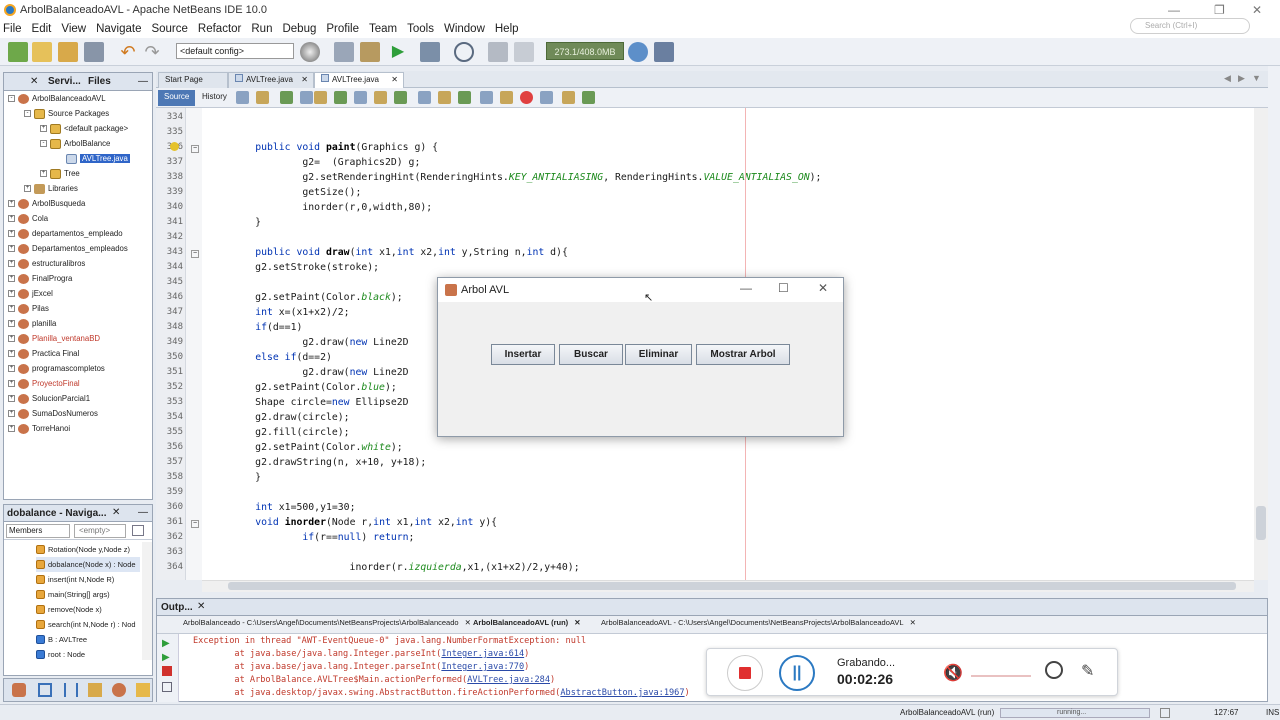 This screenshot has height=720, width=1280. Describe the element at coordinates (68, 52) in the screenshot. I see `open-project-icon` at that location.